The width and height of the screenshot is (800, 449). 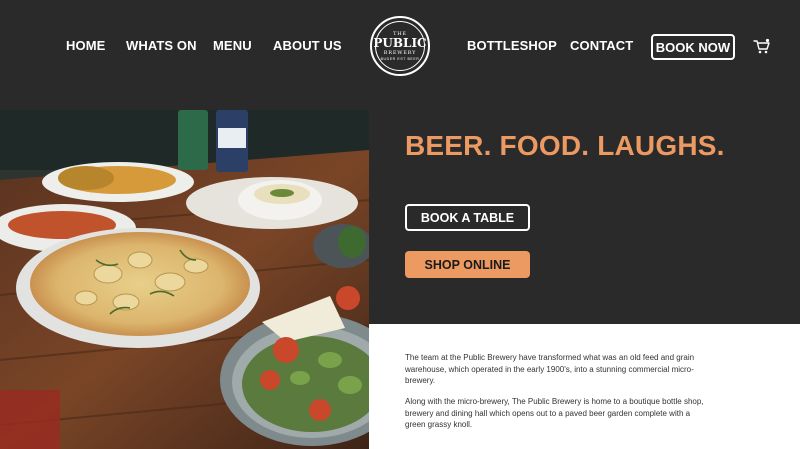 What do you see at coordinates (467, 264) in the screenshot?
I see `shop-online-button: SHOP ONLINE` at bounding box center [467, 264].